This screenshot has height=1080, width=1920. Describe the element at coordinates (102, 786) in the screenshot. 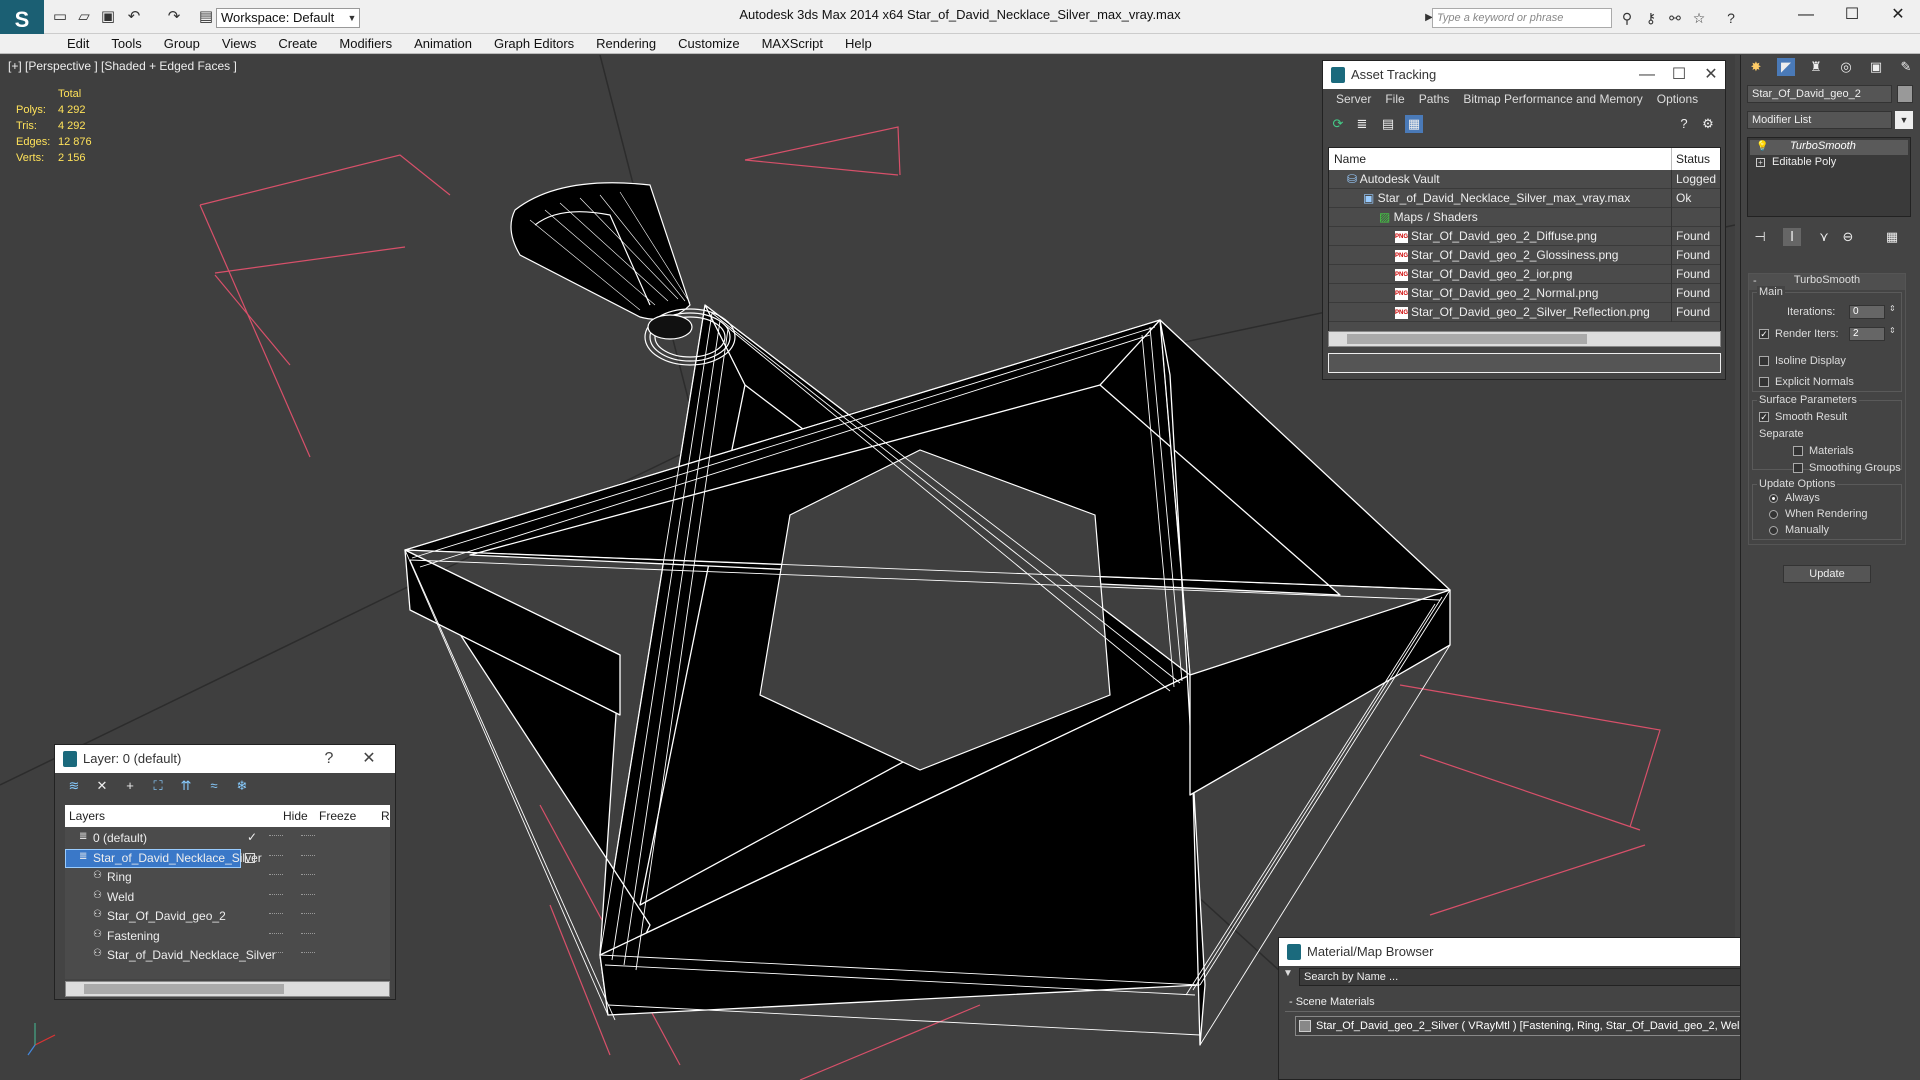

I see `delete-layer-icon: ✕` at that location.